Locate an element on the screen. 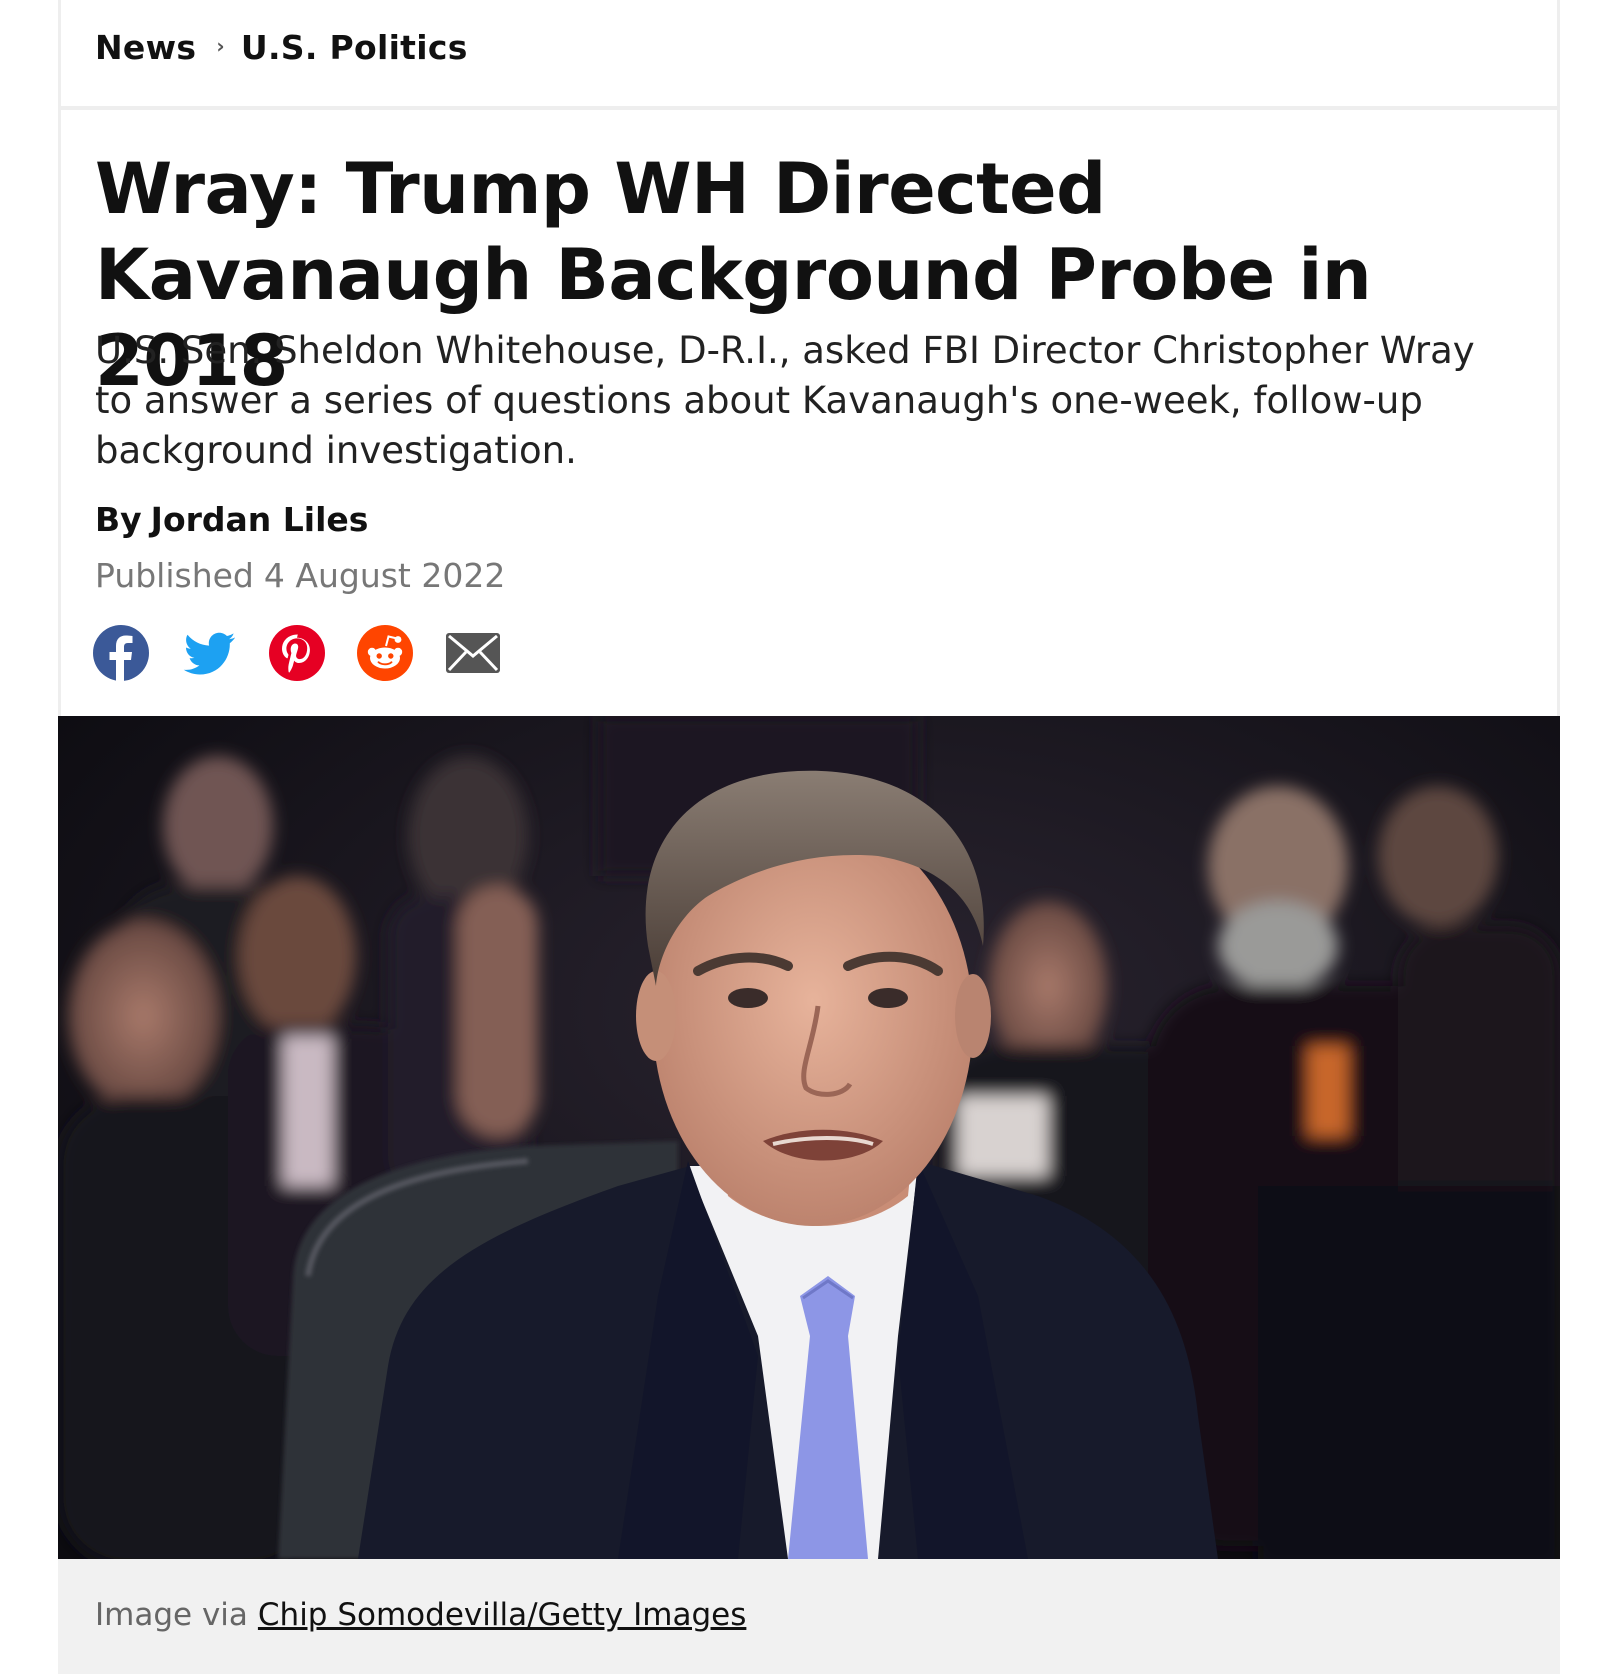 This screenshot has width=1620, height=1674. breadcrumb-us-politics-link: U.S. Politics is located at coordinates (354, 47).